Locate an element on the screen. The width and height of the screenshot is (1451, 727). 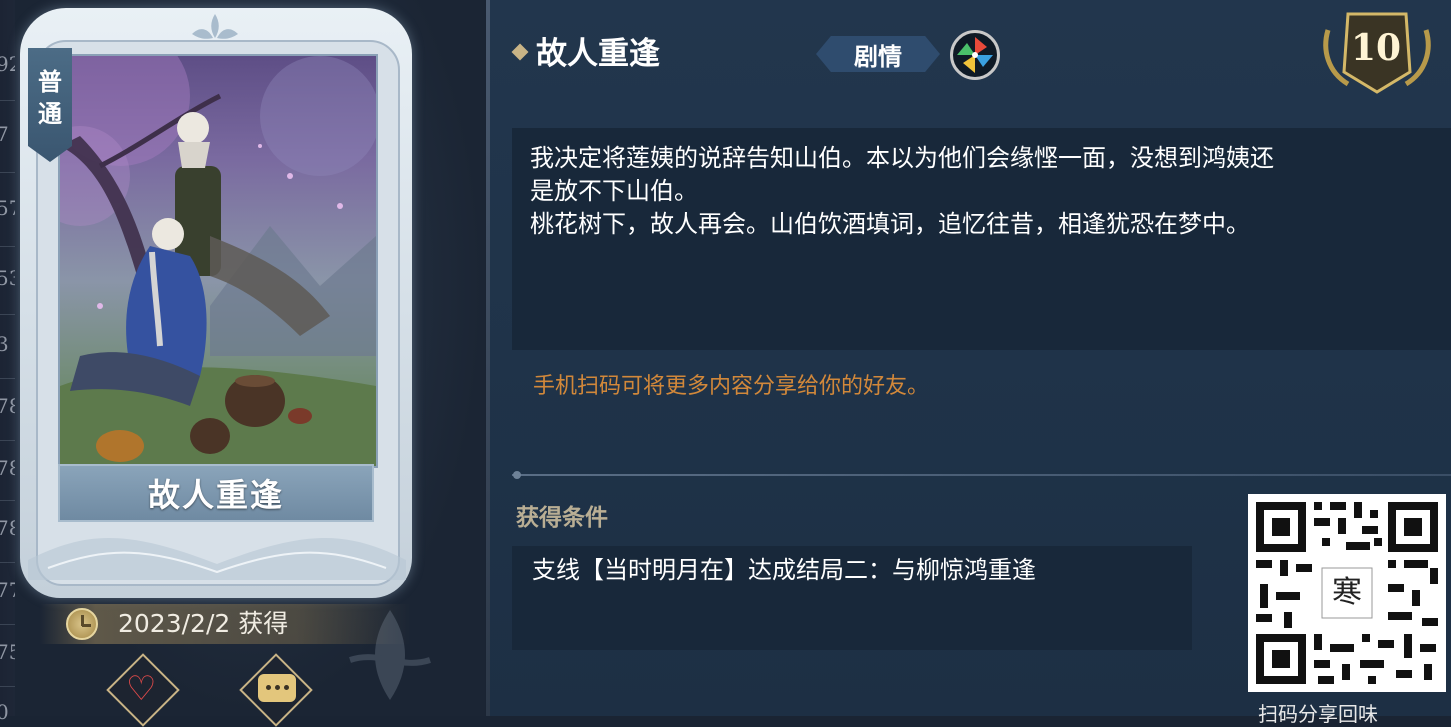
obtained-date: 2023/2/2 获得 is located at coordinates (203, 624).